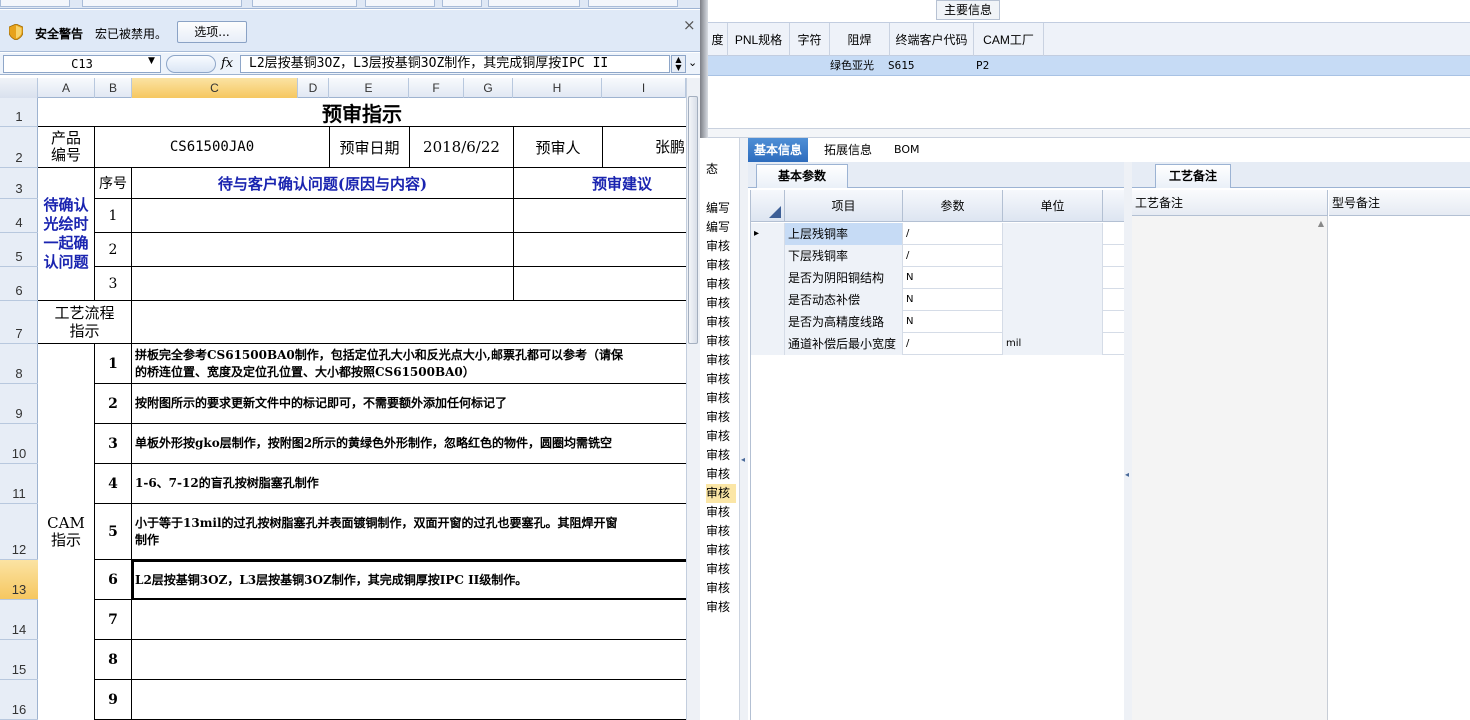  I want to click on product-no-value: CS61500JA0, so click(212, 147).